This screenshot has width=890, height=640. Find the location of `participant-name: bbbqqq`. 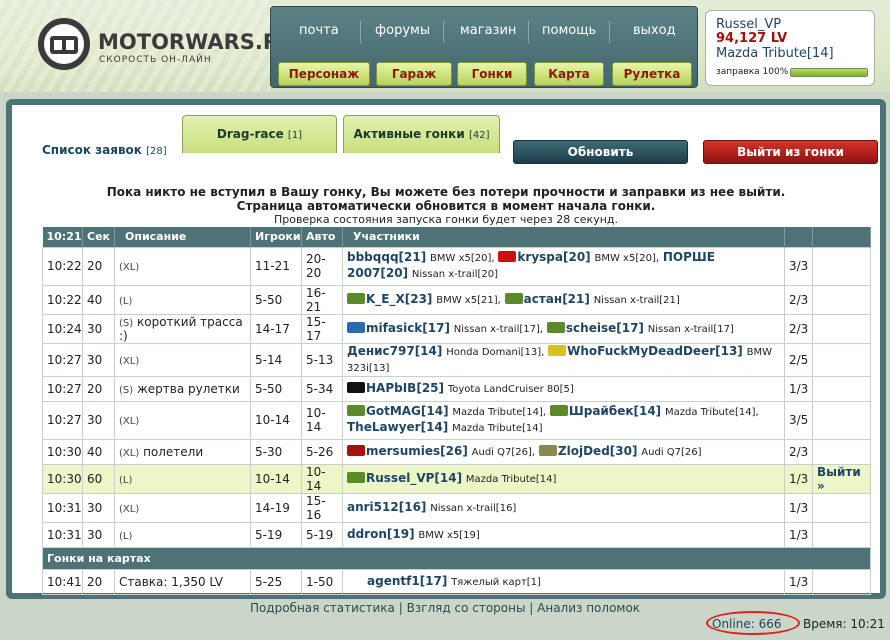

participant-name: bbbqqq is located at coordinates (373, 257).